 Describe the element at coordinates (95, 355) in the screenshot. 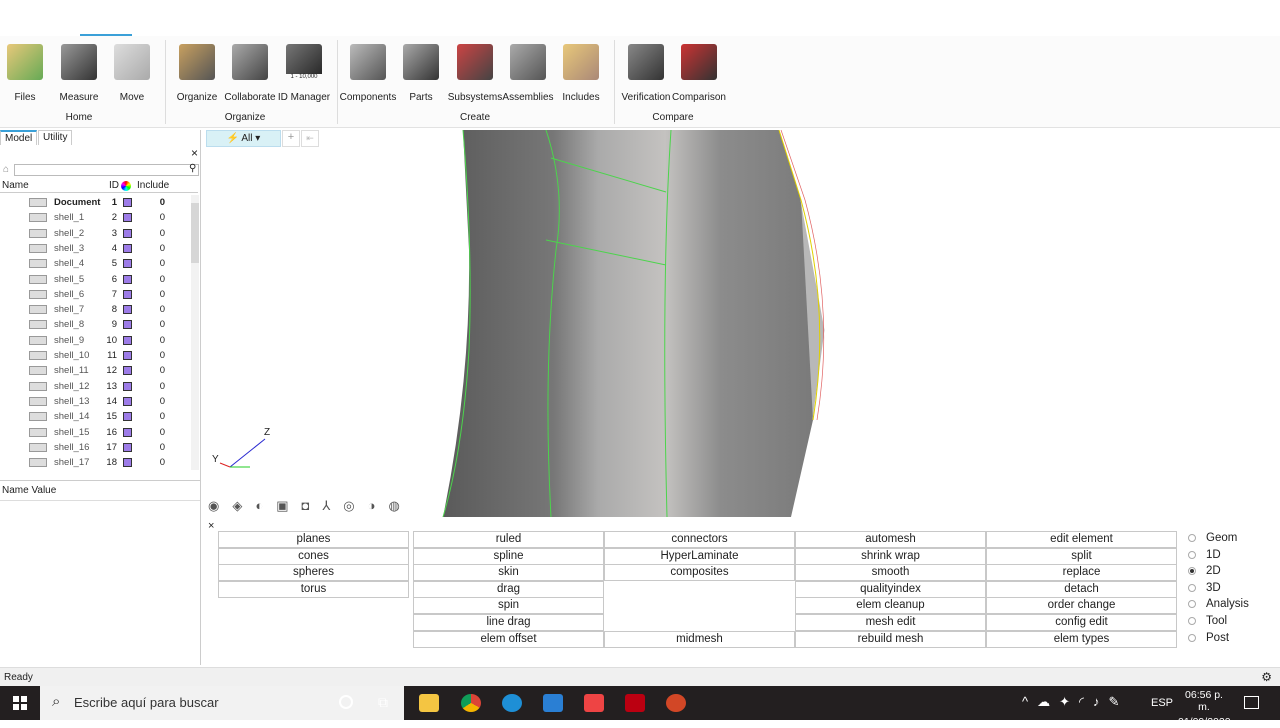

I see `tree-row: shell_10 11 0` at that location.